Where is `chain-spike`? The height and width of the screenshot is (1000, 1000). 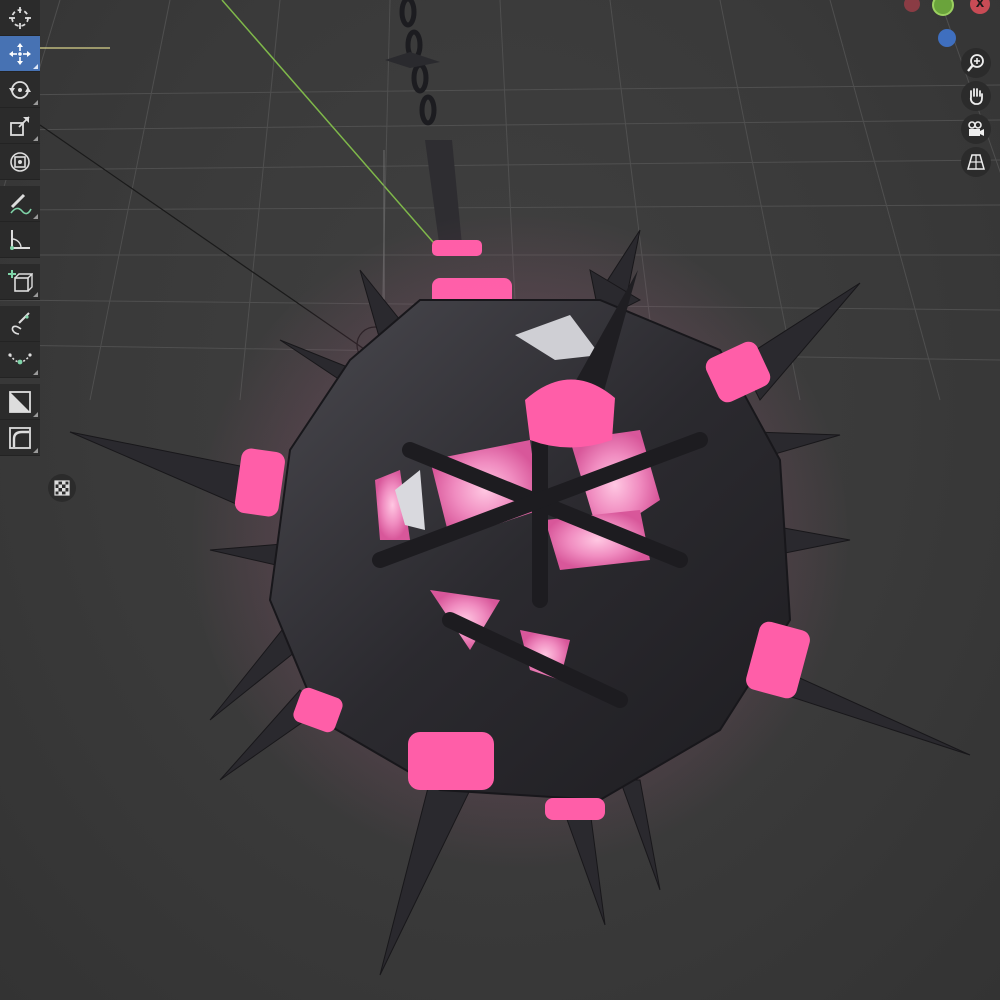 chain-spike is located at coordinates (412, 60).